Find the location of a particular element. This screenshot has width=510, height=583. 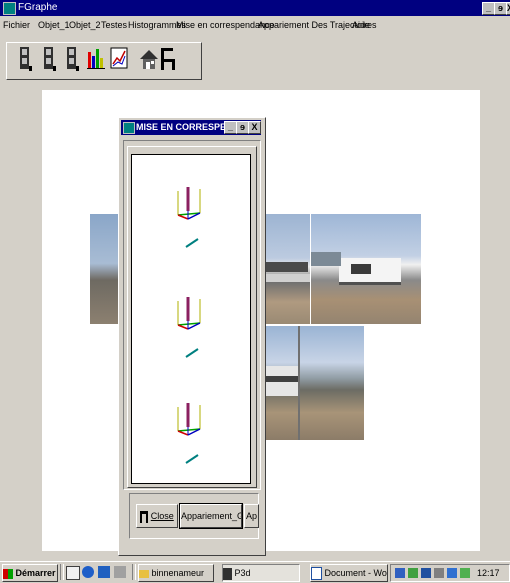

dialog-button-bar: Close Appariement_G Ap is located at coordinates (194, 516).